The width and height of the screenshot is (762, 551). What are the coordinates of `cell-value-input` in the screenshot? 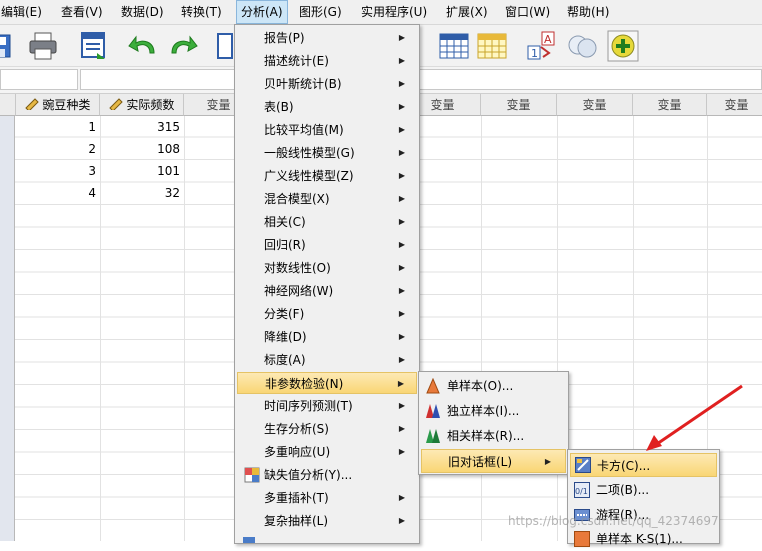 It's located at (421, 79).